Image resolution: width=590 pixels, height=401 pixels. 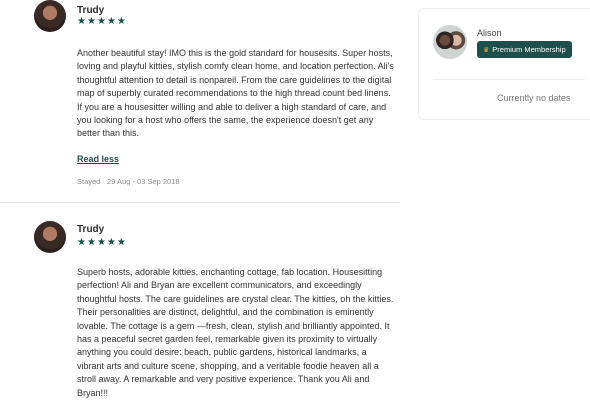 I want to click on badge-label: Premium Membership, so click(x=529, y=49).